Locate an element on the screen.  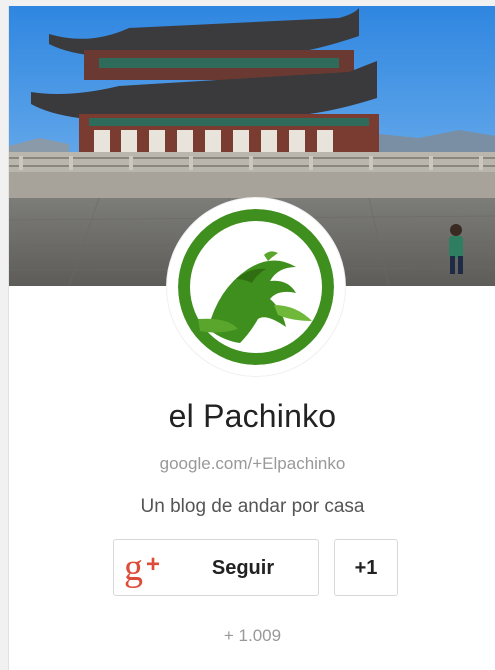
plus-one-button: +1 is located at coordinates (366, 567).